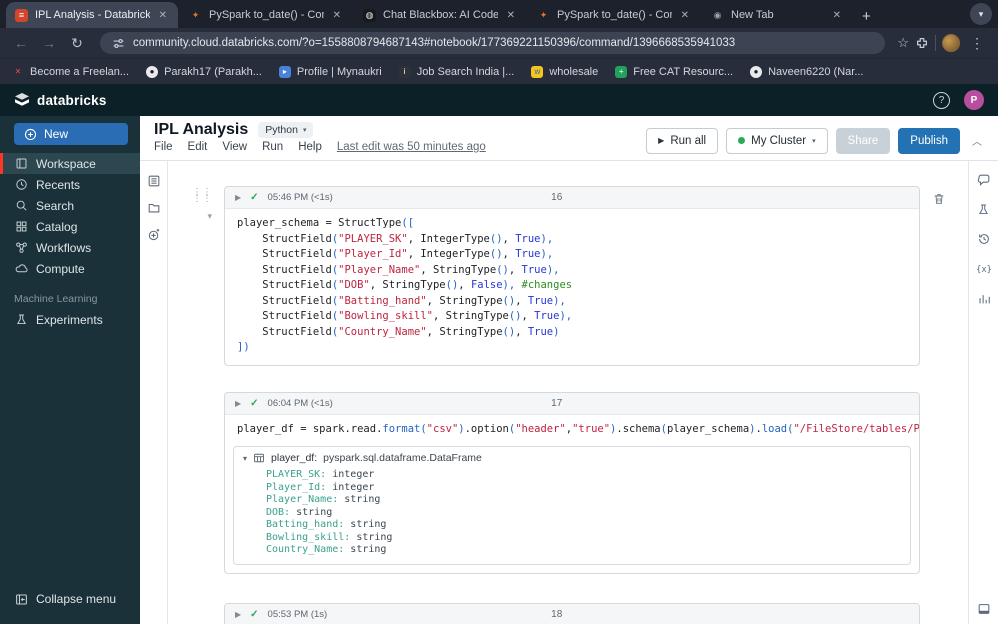 The width and height of the screenshot is (998, 624). What do you see at coordinates (983, 209) in the screenshot?
I see `experiment-icon` at bounding box center [983, 209].